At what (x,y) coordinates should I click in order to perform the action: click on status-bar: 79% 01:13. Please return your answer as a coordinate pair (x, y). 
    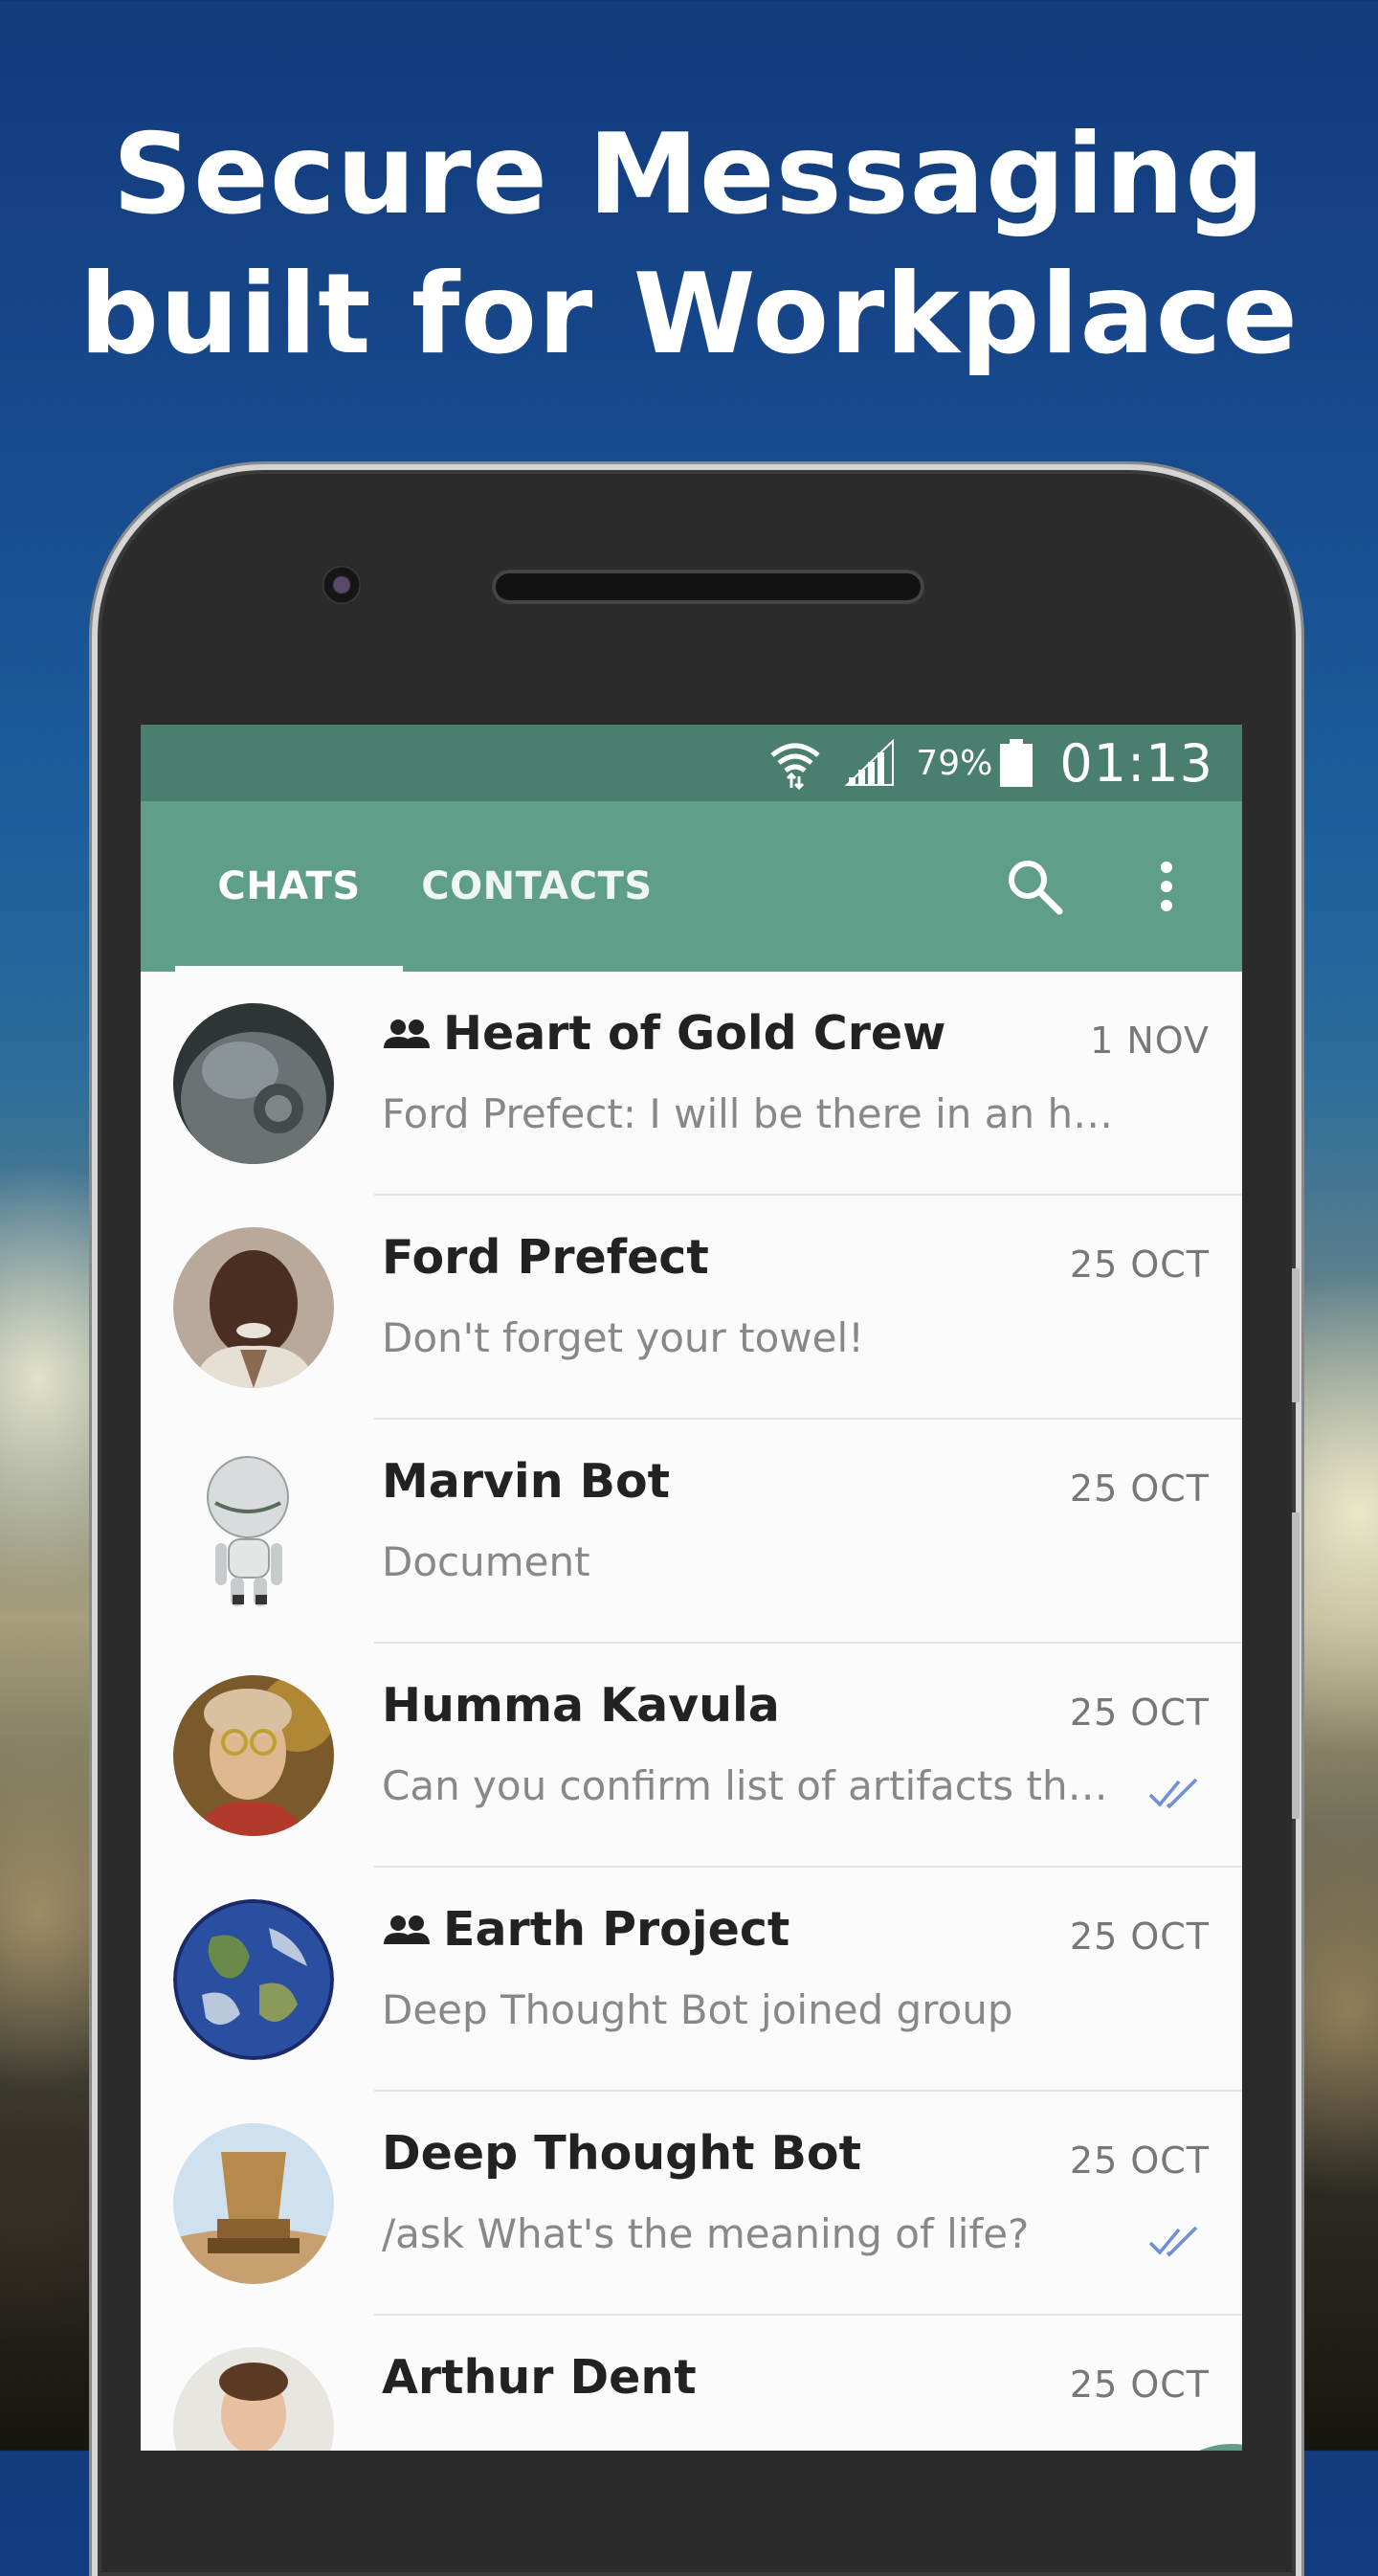
    Looking at the image, I should click on (692, 763).